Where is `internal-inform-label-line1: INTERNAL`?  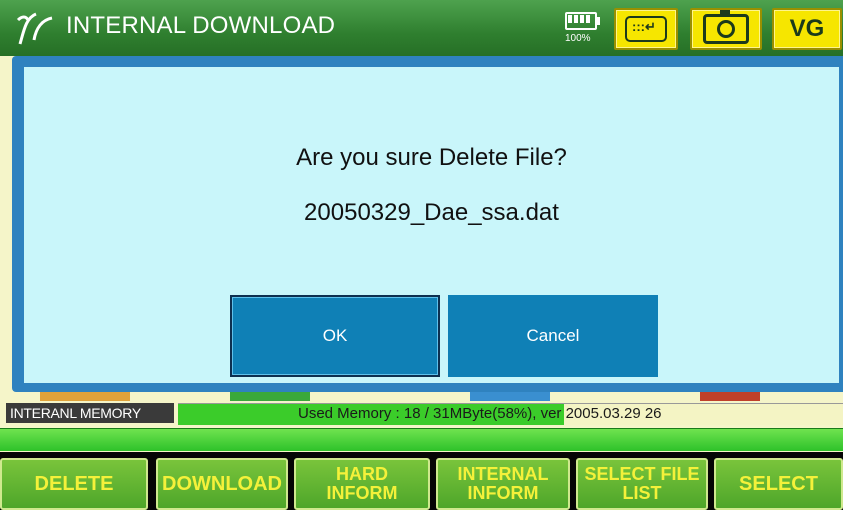
internal-inform-label-line1: INTERNAL is located at coordinates (503, 474).